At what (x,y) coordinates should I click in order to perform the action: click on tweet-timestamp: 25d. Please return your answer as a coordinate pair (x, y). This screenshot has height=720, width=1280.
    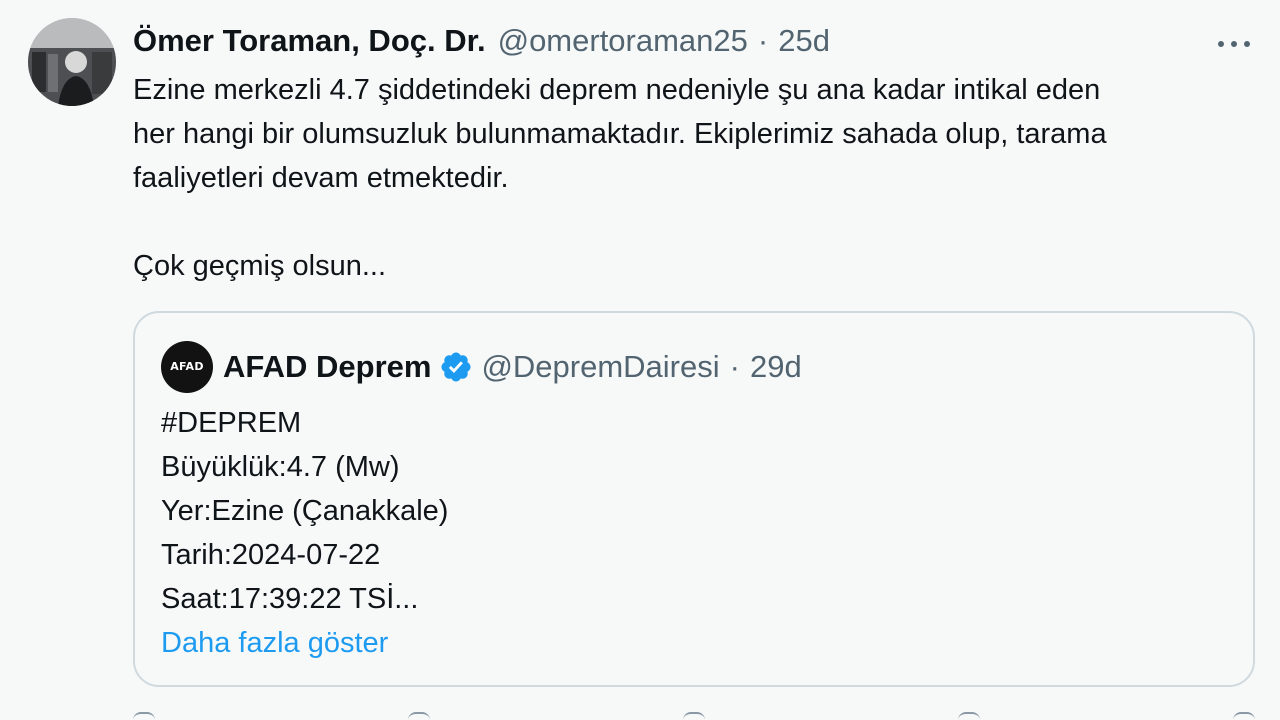
    Looking at the image, I should click on (804, 41).